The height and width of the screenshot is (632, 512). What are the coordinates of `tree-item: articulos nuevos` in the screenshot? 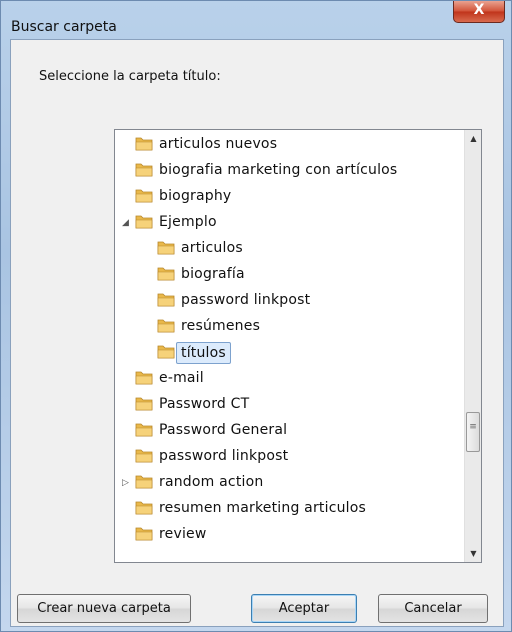 It's located at (285, 144).